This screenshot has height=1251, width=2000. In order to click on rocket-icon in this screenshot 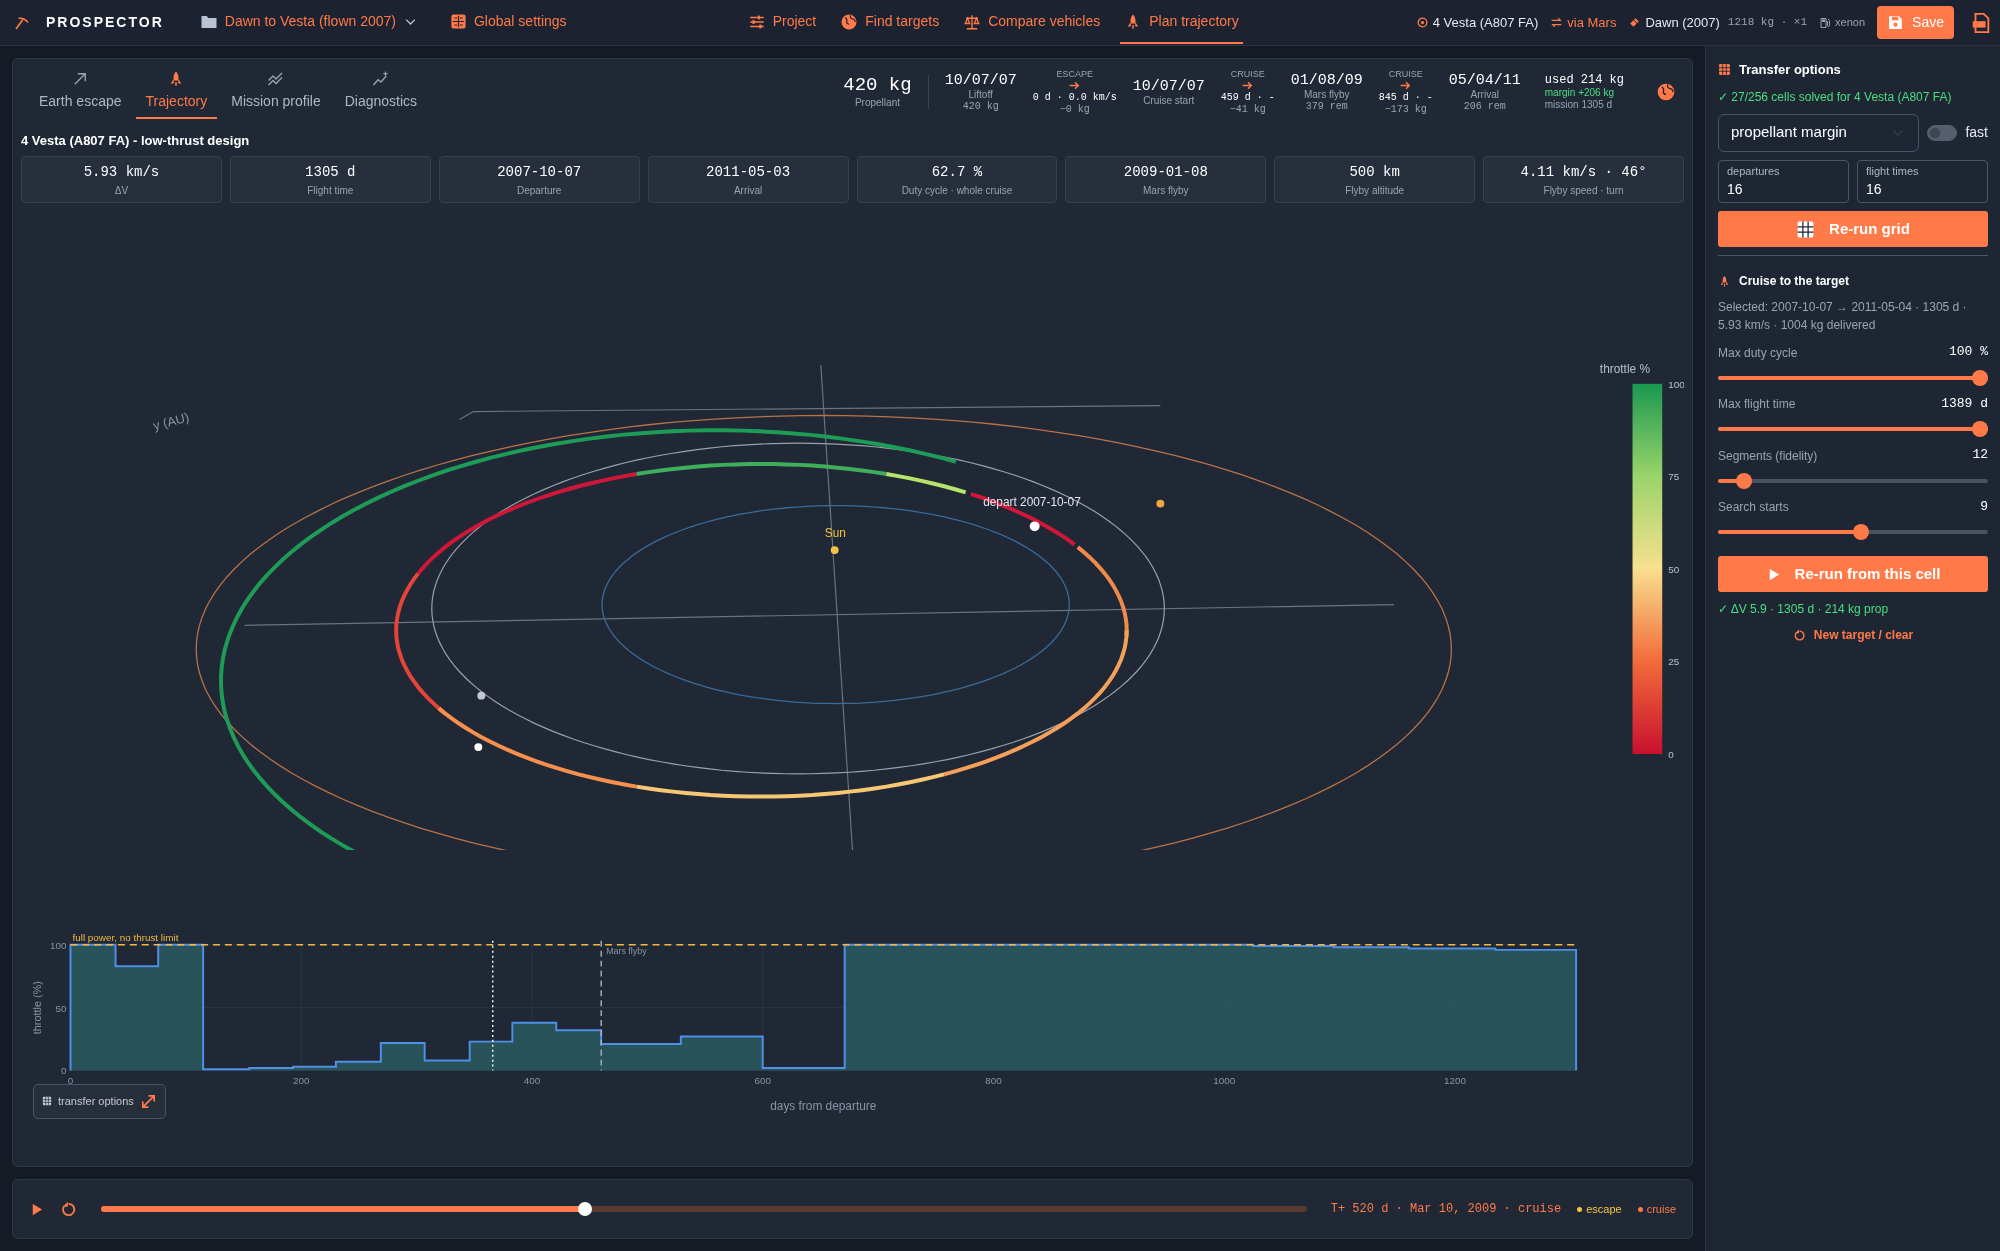, I will do `click(1724, 281)`.